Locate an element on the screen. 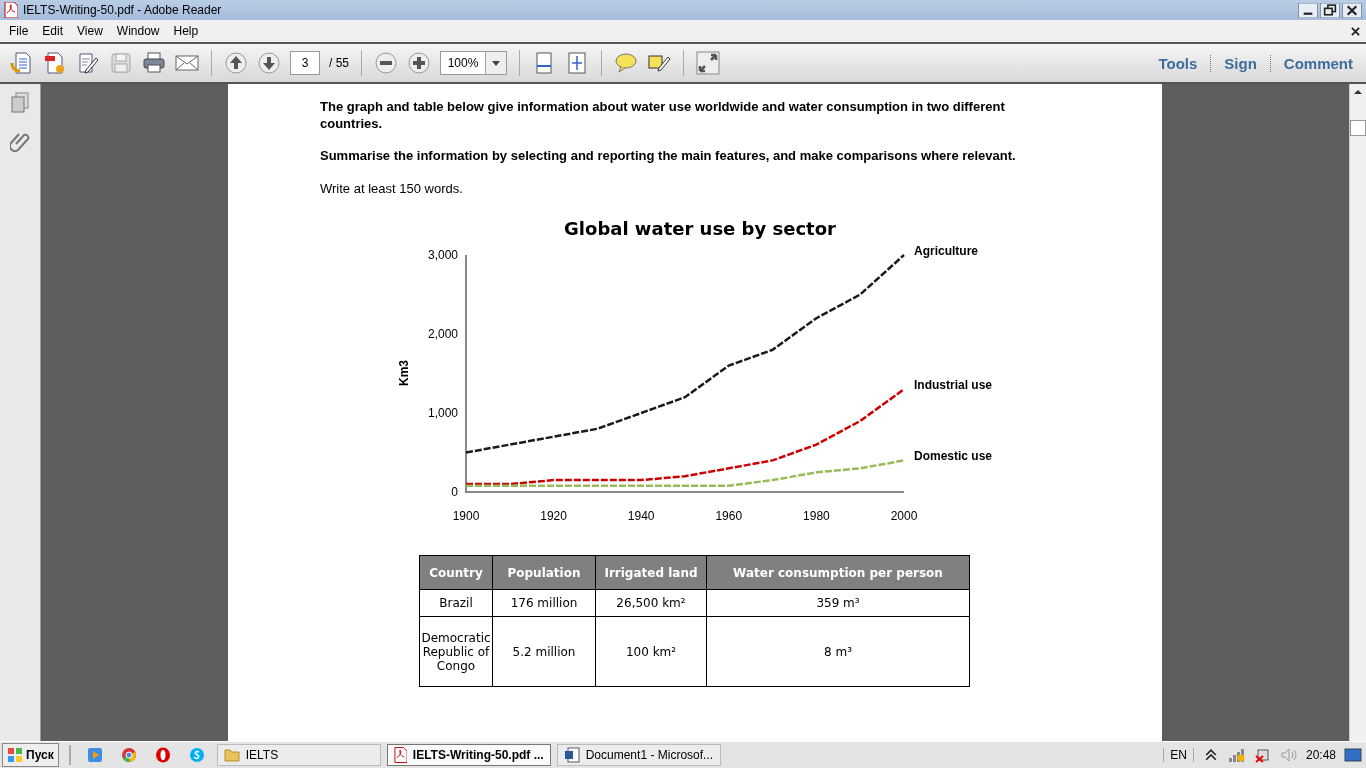  toolbar-link: Tools is located at coordinates (1178, 63).